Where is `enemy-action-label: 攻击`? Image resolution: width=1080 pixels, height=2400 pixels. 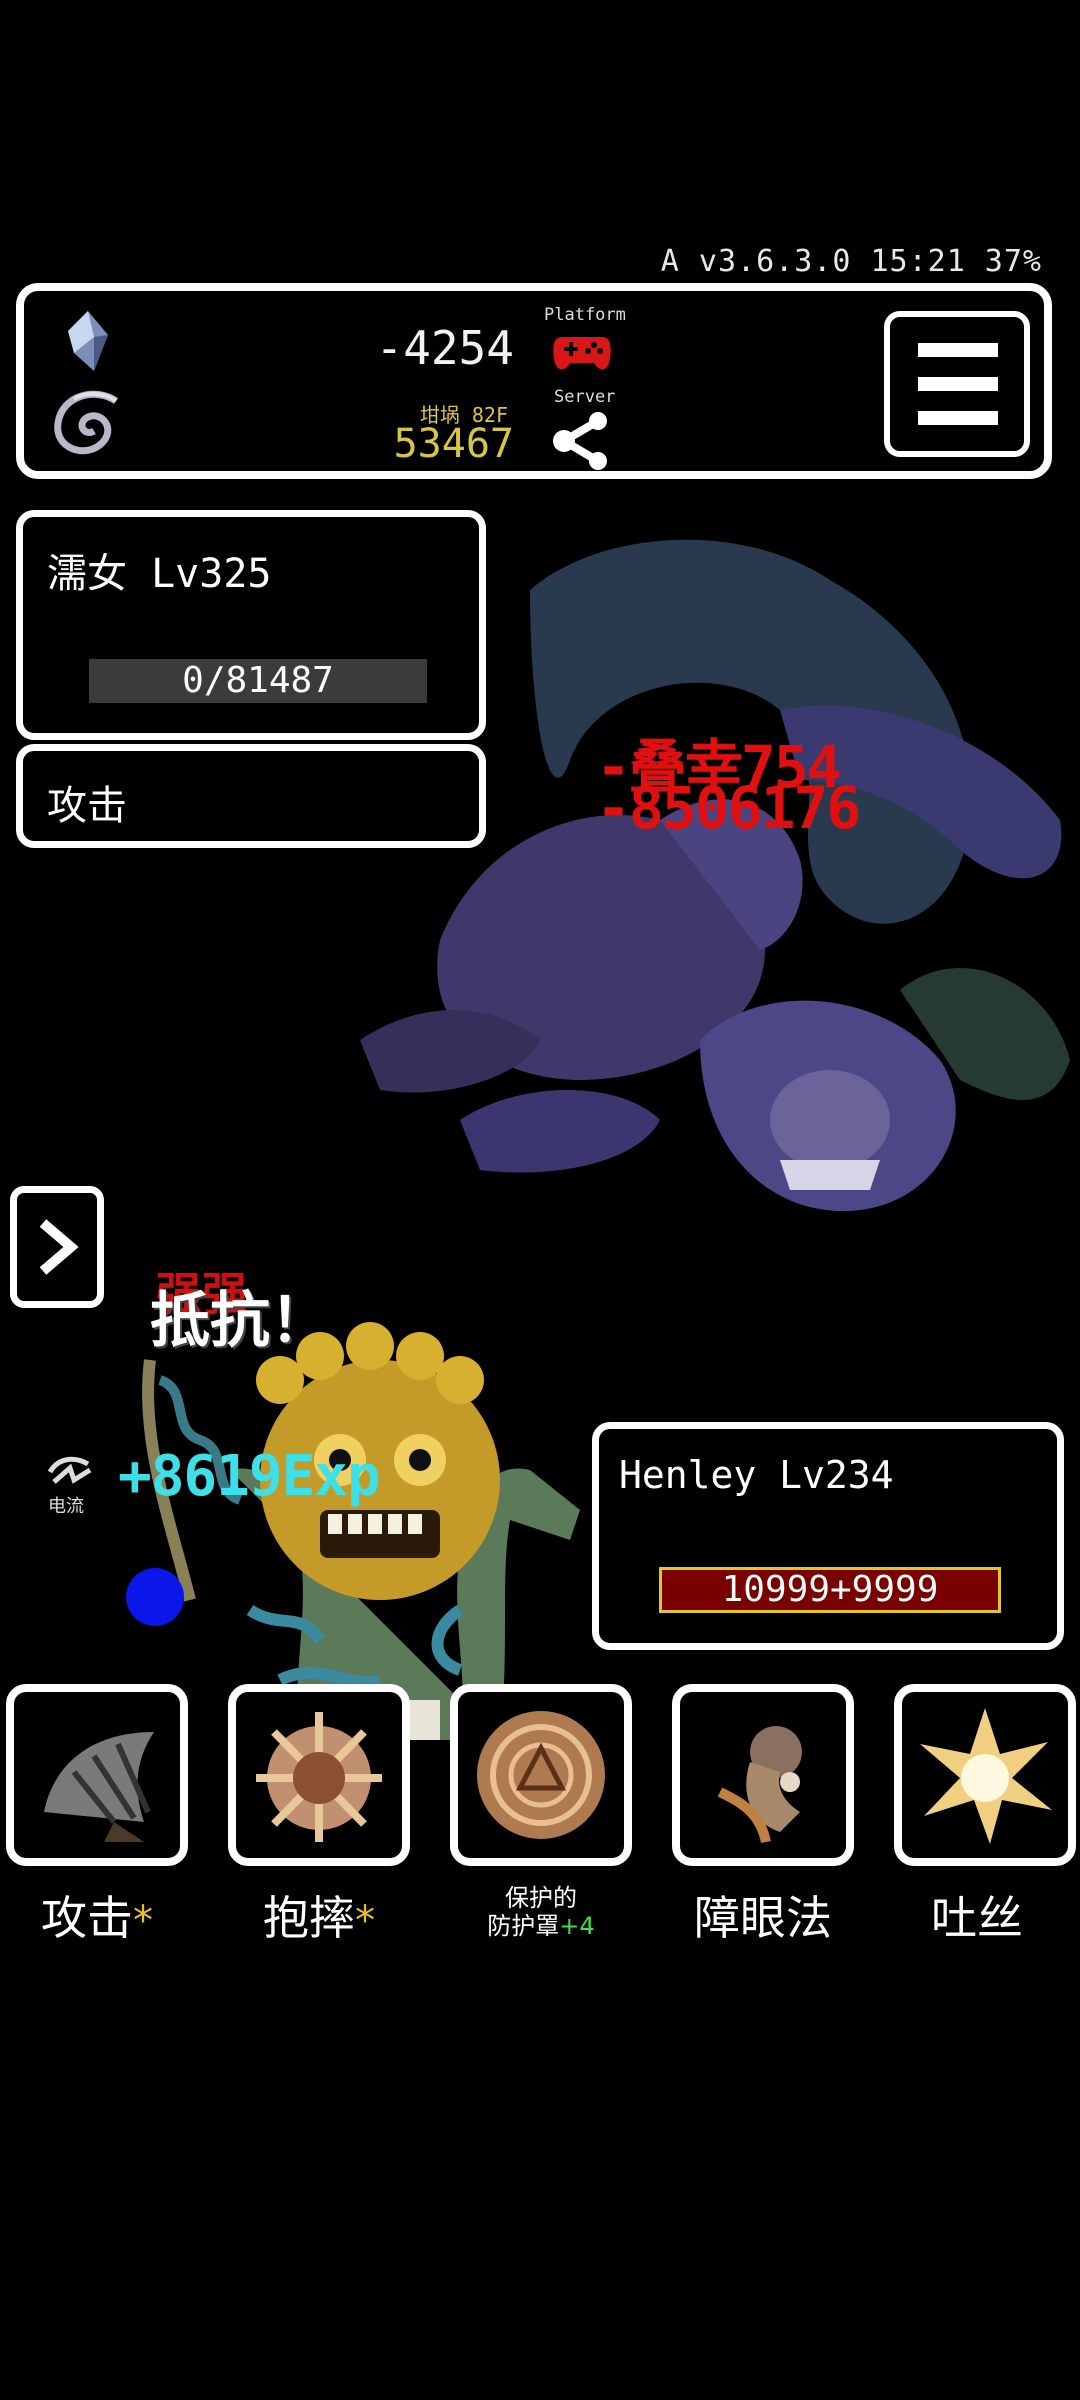 enemy-action-label: 攻击 is located at coordinates (87, 806).